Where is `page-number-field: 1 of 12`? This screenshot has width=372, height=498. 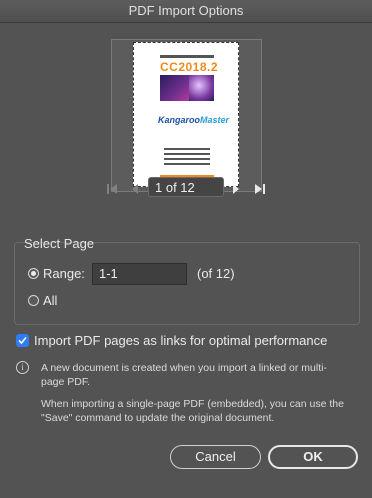
page-number-field: 1 of 12 is located at coordinates (186, 187).